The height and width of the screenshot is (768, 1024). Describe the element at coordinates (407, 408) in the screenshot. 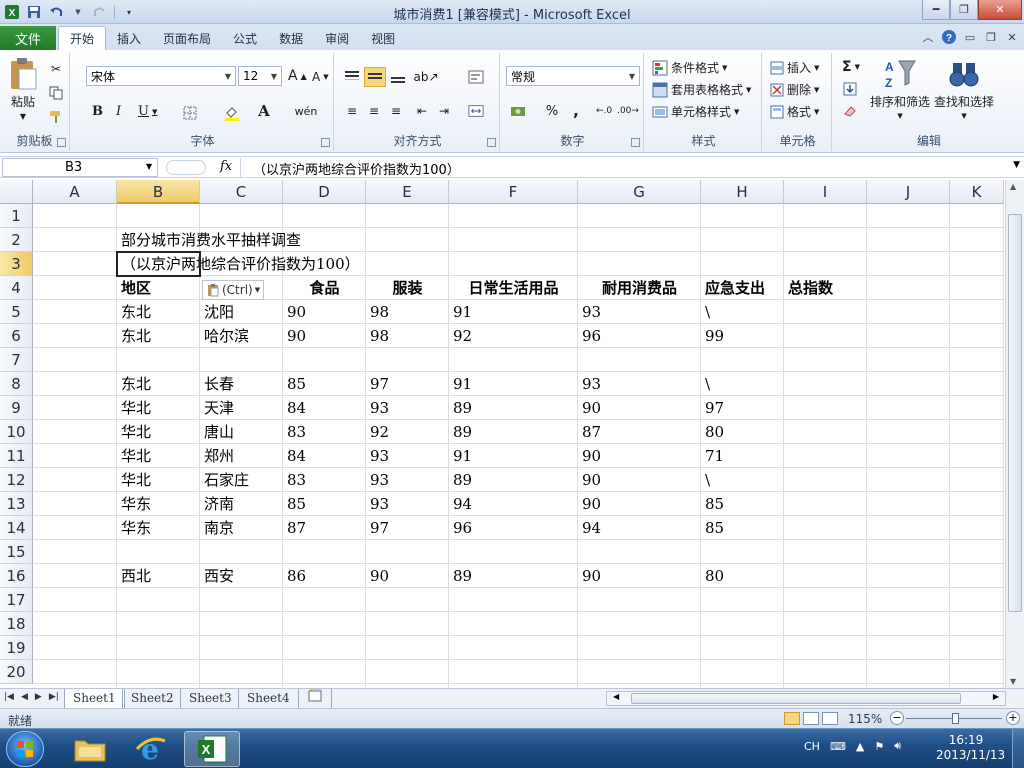

I see `data-cell-e9: 93` at that location.